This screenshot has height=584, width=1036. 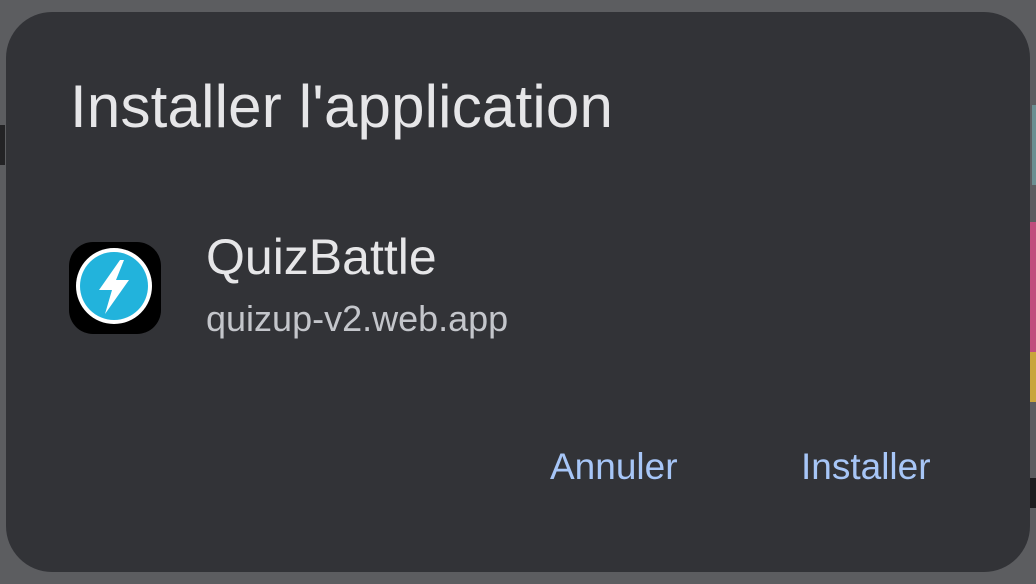 What do you see at coordinates (321, 257) in the screenshot?
I see `app-name: QuizBattle` at bounding box center [321, 257].